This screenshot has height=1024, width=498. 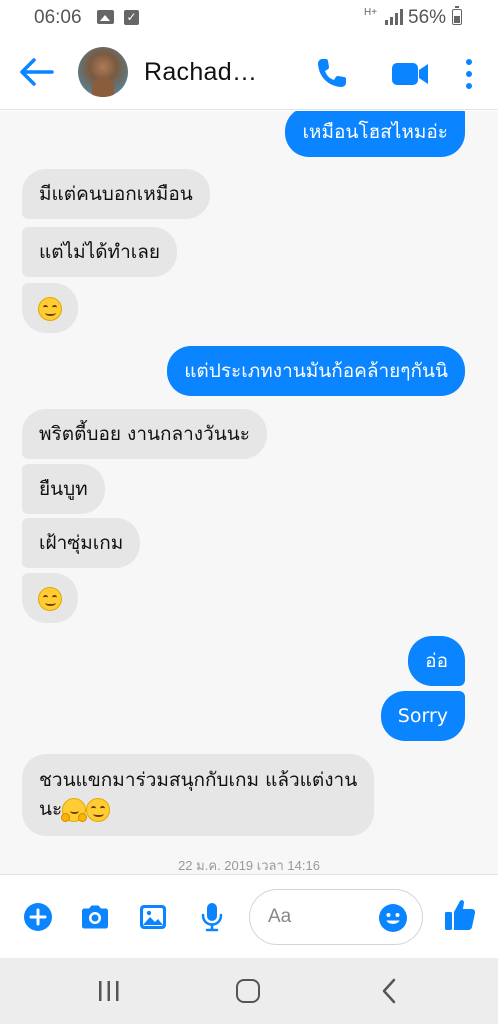 I want to click on emoji-icon, so click(x=393, y=918).